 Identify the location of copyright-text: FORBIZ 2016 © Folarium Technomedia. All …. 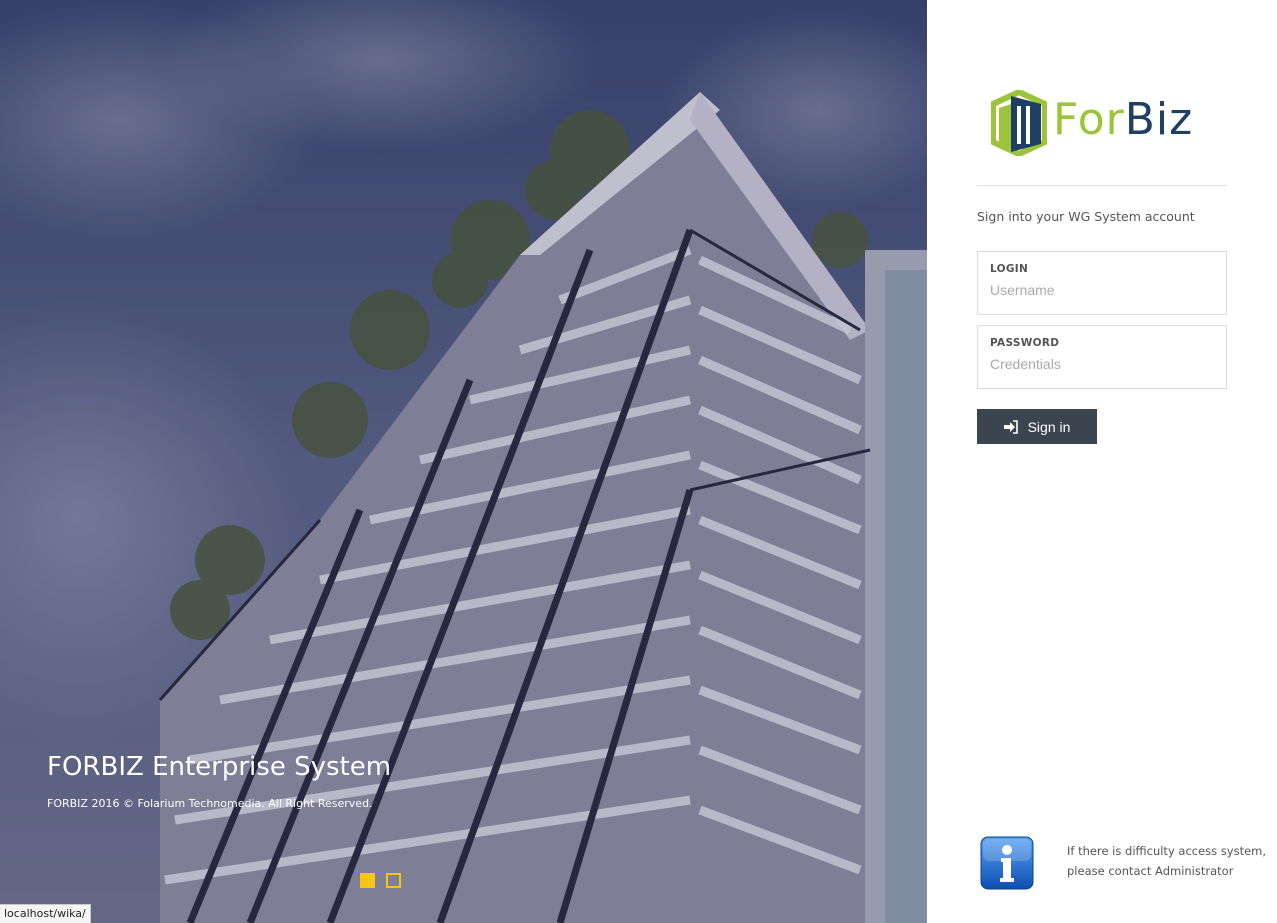
(210, 803).